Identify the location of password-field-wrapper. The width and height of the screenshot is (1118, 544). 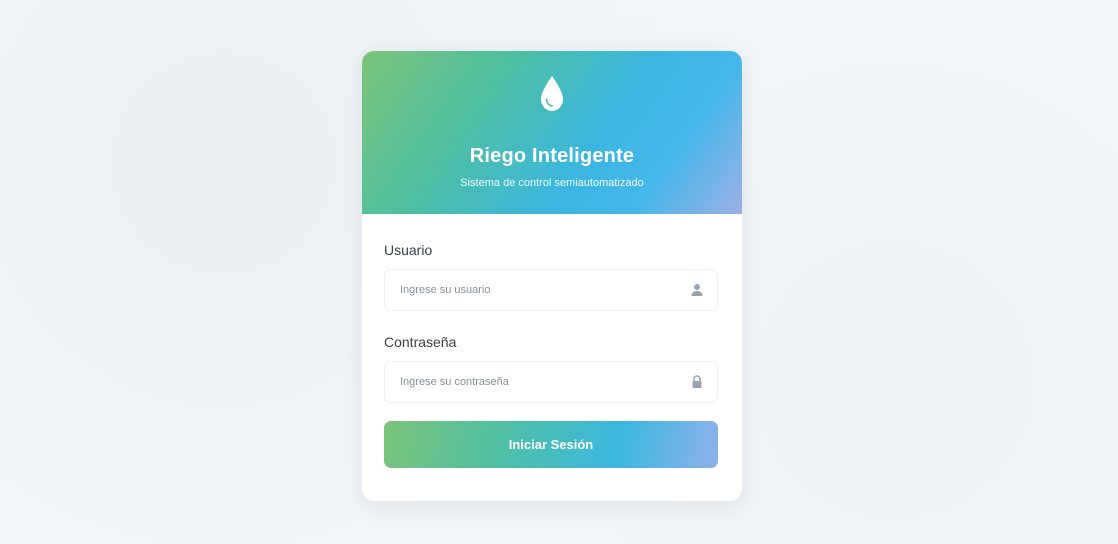
(551, 382).